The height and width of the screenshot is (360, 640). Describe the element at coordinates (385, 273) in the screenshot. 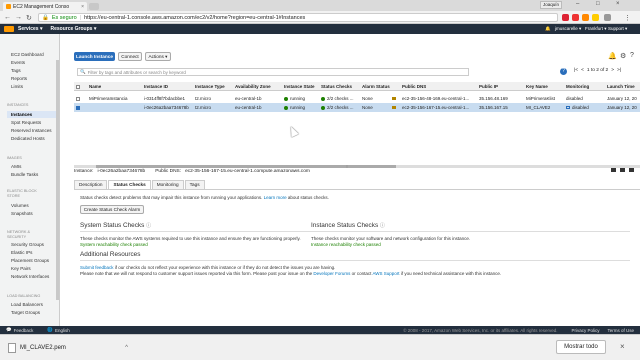

I see `aws-support-link: AWS Support` at that location.